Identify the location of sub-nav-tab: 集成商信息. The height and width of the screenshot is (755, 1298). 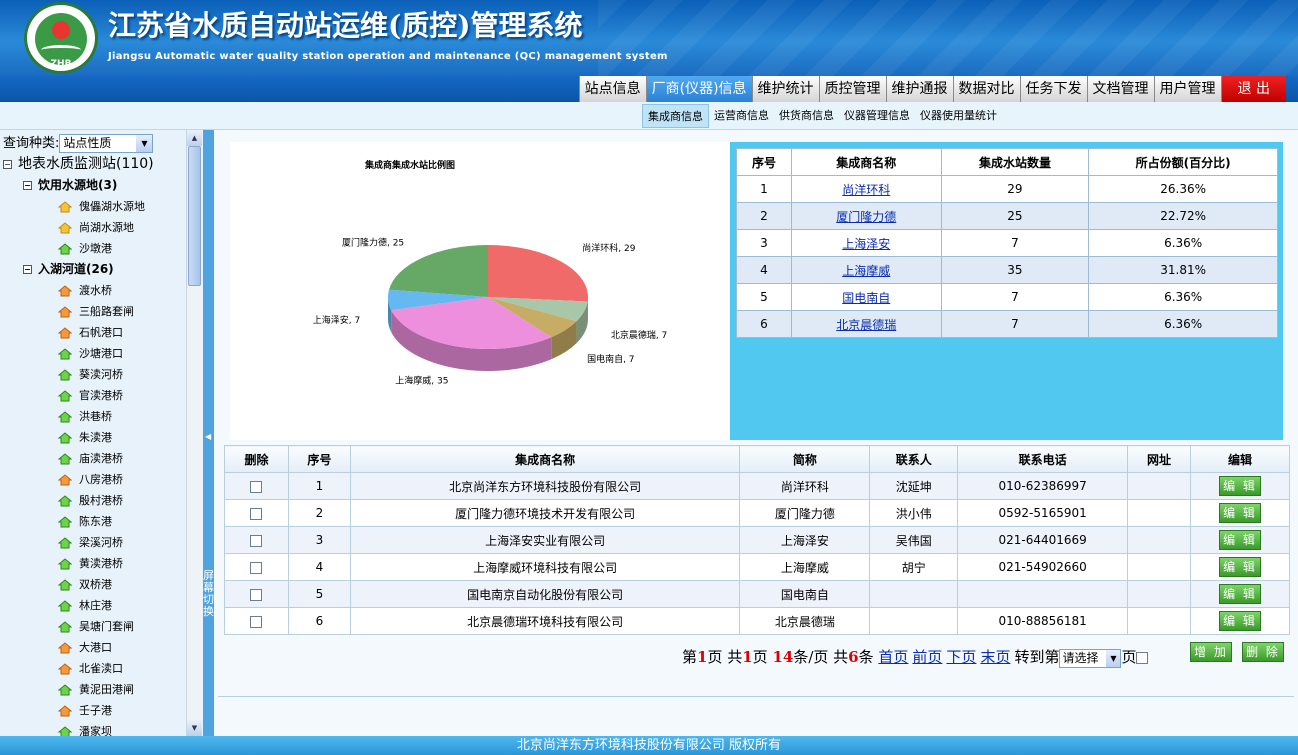
(675, 116).